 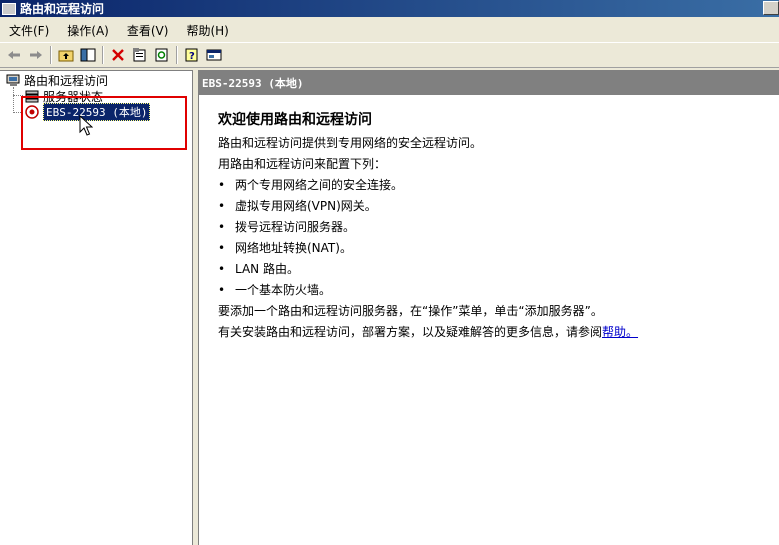 I want to click on properties-icon, so click(x=139, y=55).